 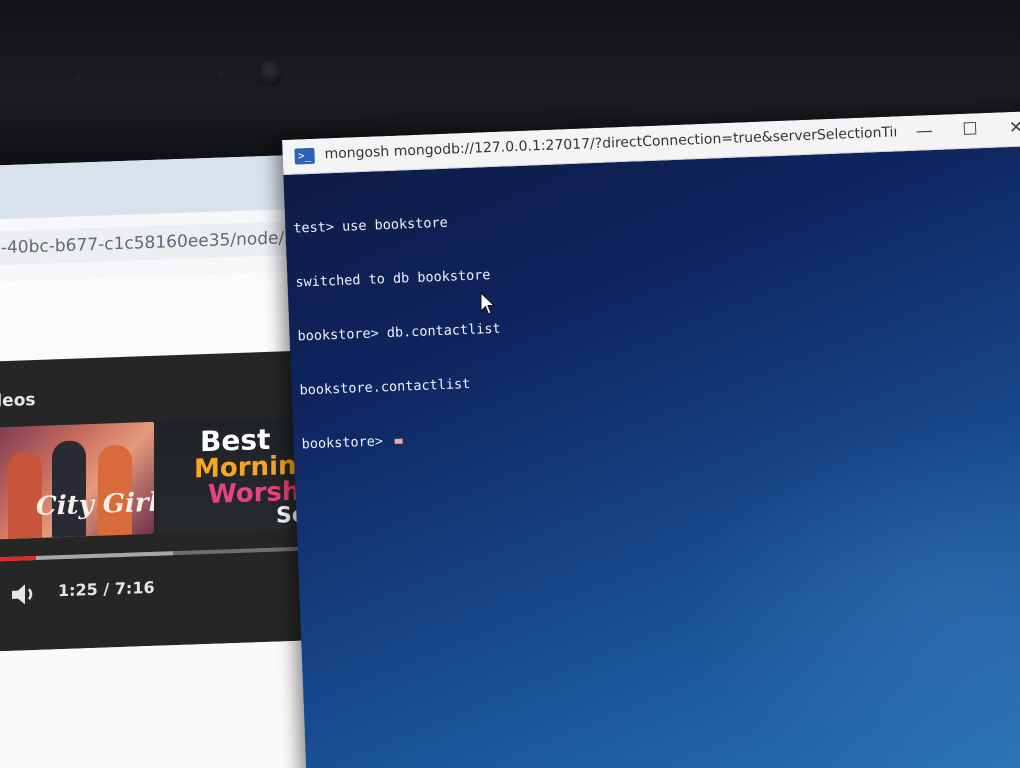 I want to click on bezel-dot, so click(x=79, y=77).